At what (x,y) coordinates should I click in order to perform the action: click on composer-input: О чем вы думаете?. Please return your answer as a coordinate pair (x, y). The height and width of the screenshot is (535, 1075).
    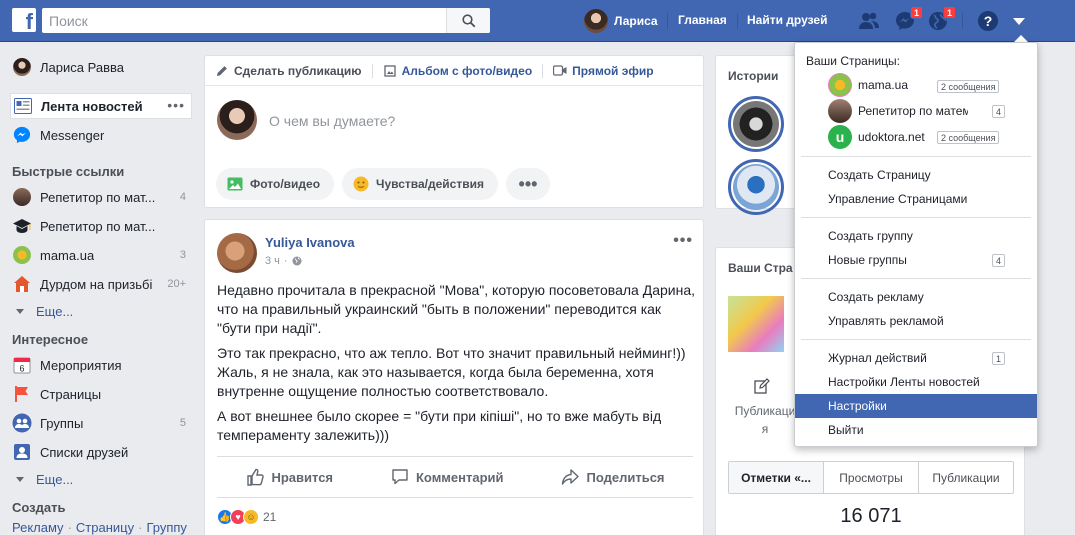
    Looking at the image, I should click on (332, 121).